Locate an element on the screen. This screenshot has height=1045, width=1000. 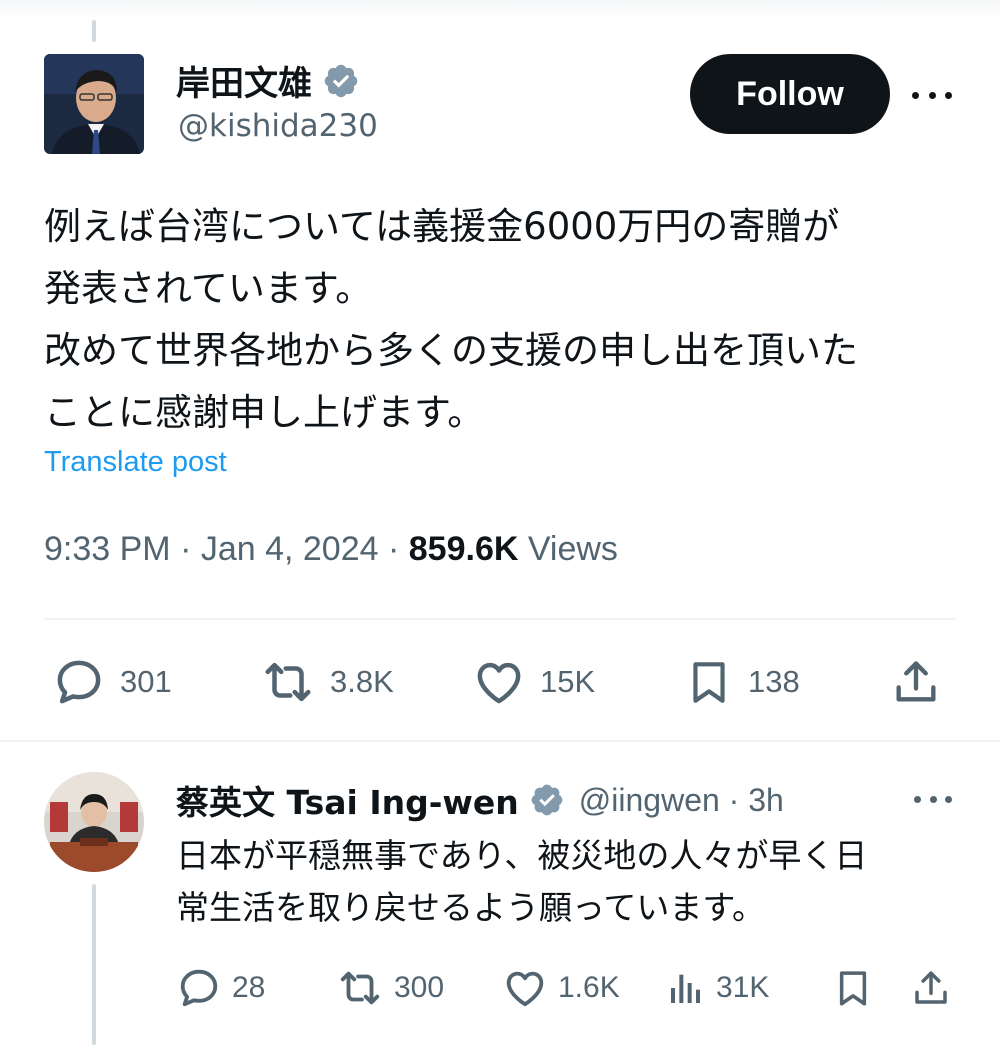
bookmark-button is located at coordinates (853, 988).